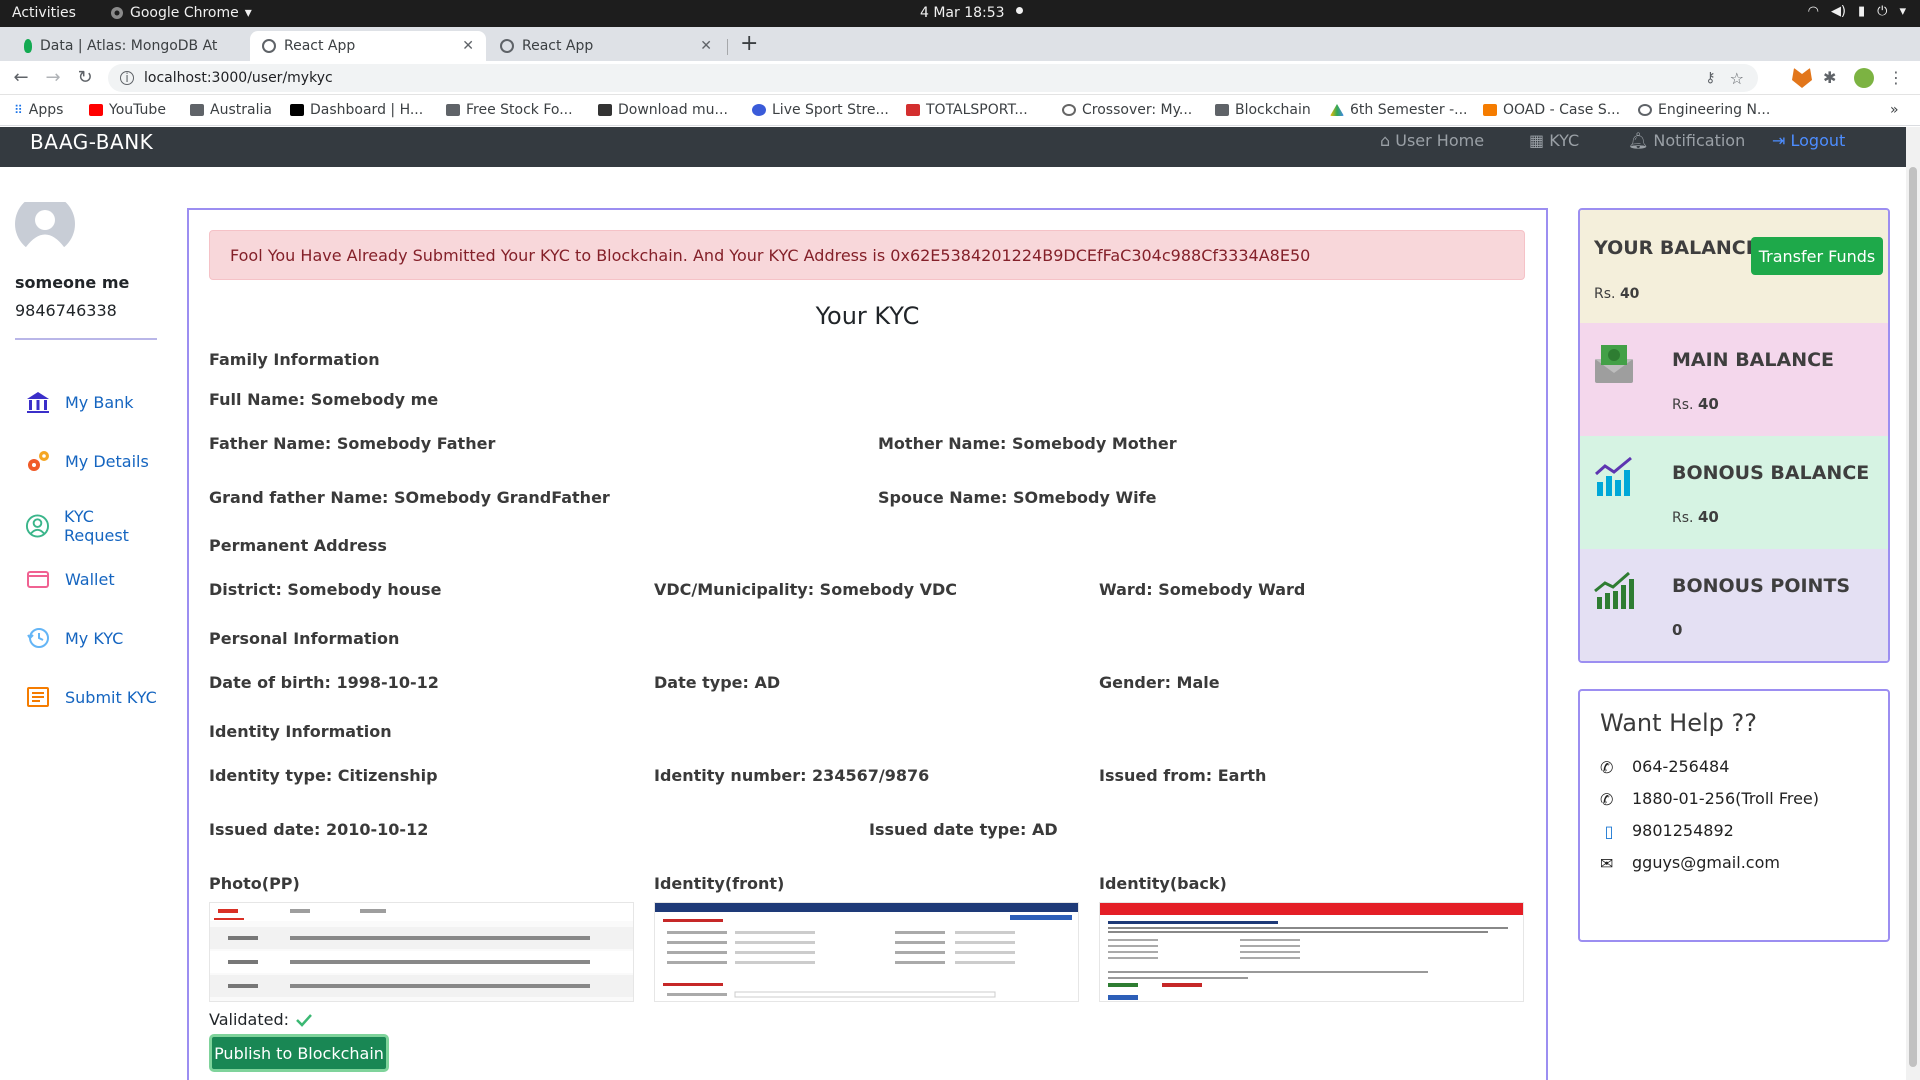  What do you see at coordinates (91, 697) in the screenshot?
I see `sidebar-item-submit-kyc: Submit KYC` at bounding box center [91, 697].